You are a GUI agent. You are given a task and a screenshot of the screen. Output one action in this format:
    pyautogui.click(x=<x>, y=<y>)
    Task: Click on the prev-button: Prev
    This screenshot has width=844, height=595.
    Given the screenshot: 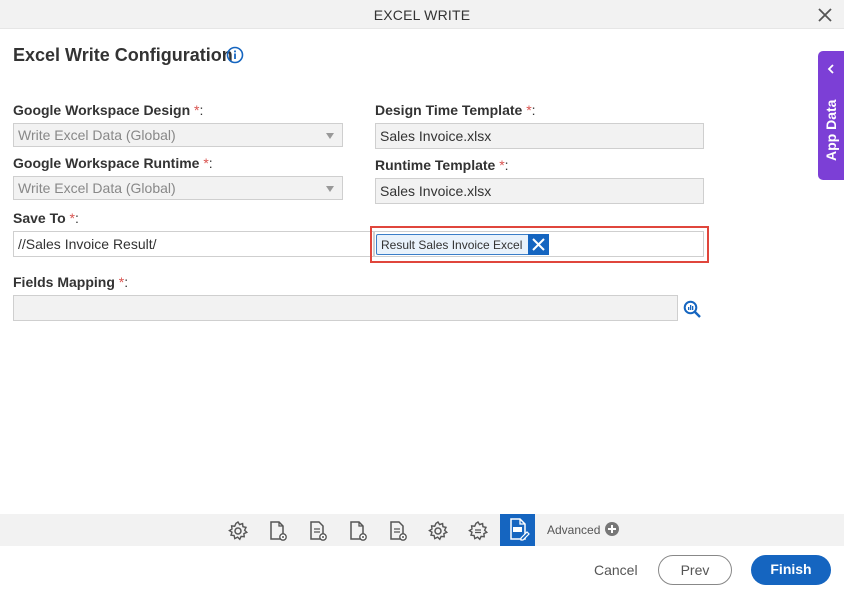 What is the action you would take?
    pyautogui.click(x=695, y=570)
    